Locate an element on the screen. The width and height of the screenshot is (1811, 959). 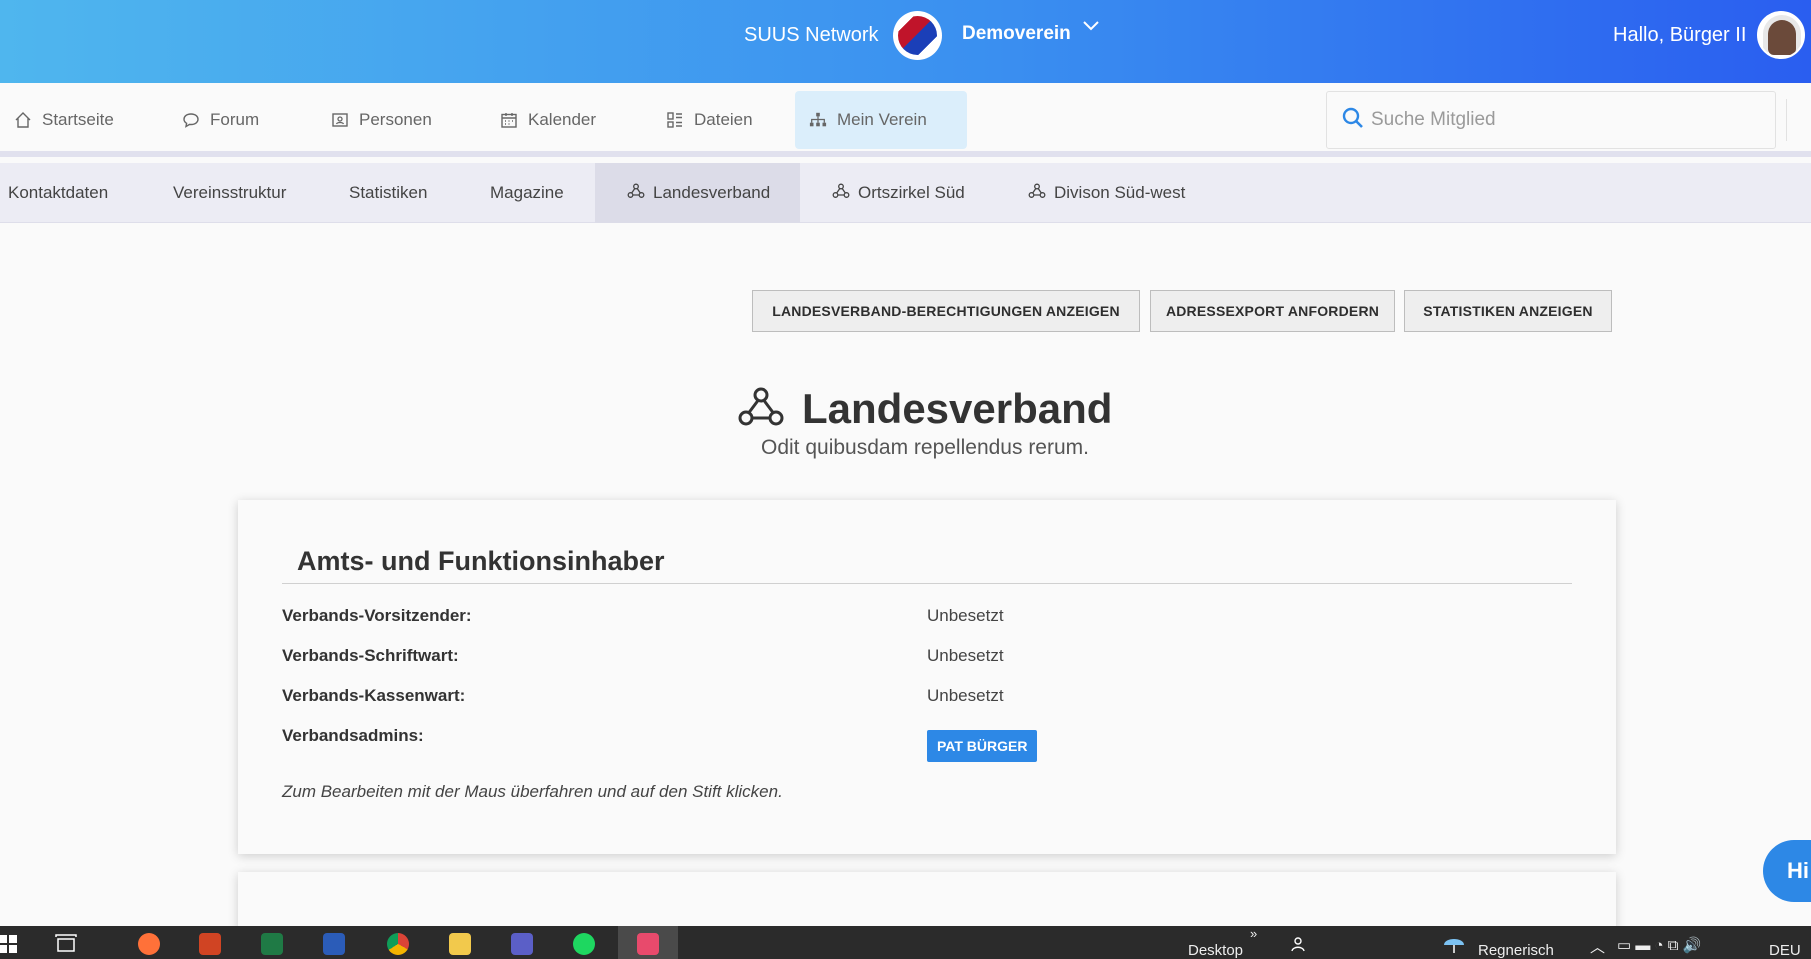
tab-vereinsstruktur: Vereinsstruktur is located at coordinates (229, 193).